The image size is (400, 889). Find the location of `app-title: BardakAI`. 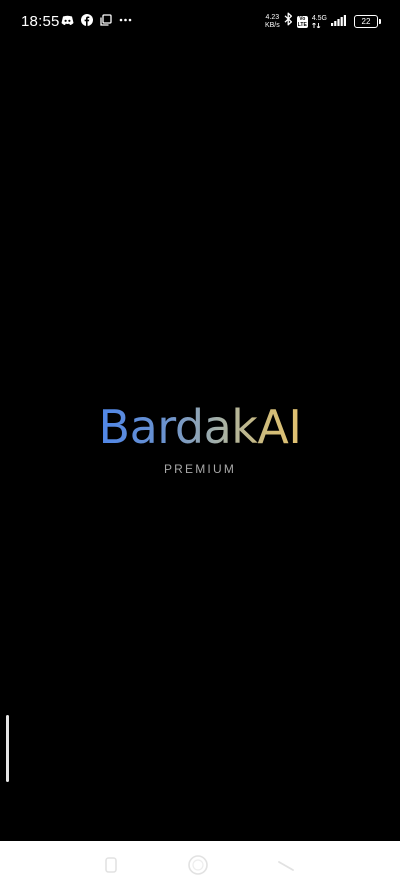

app-title: BardakAI is located at coordinates (200, 427).